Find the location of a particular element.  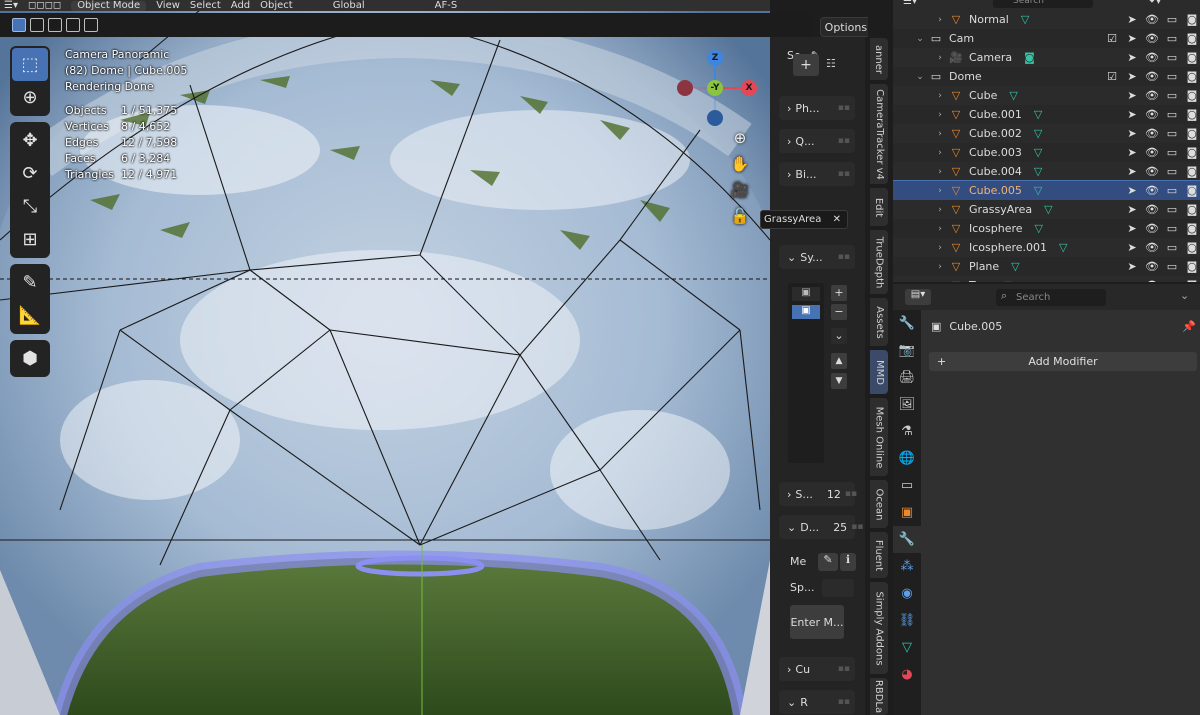

outliner-row: › ▽ Icosphere ▽ ➤ 👁 ▭ ◙ is located at coordinates (1046, 228).